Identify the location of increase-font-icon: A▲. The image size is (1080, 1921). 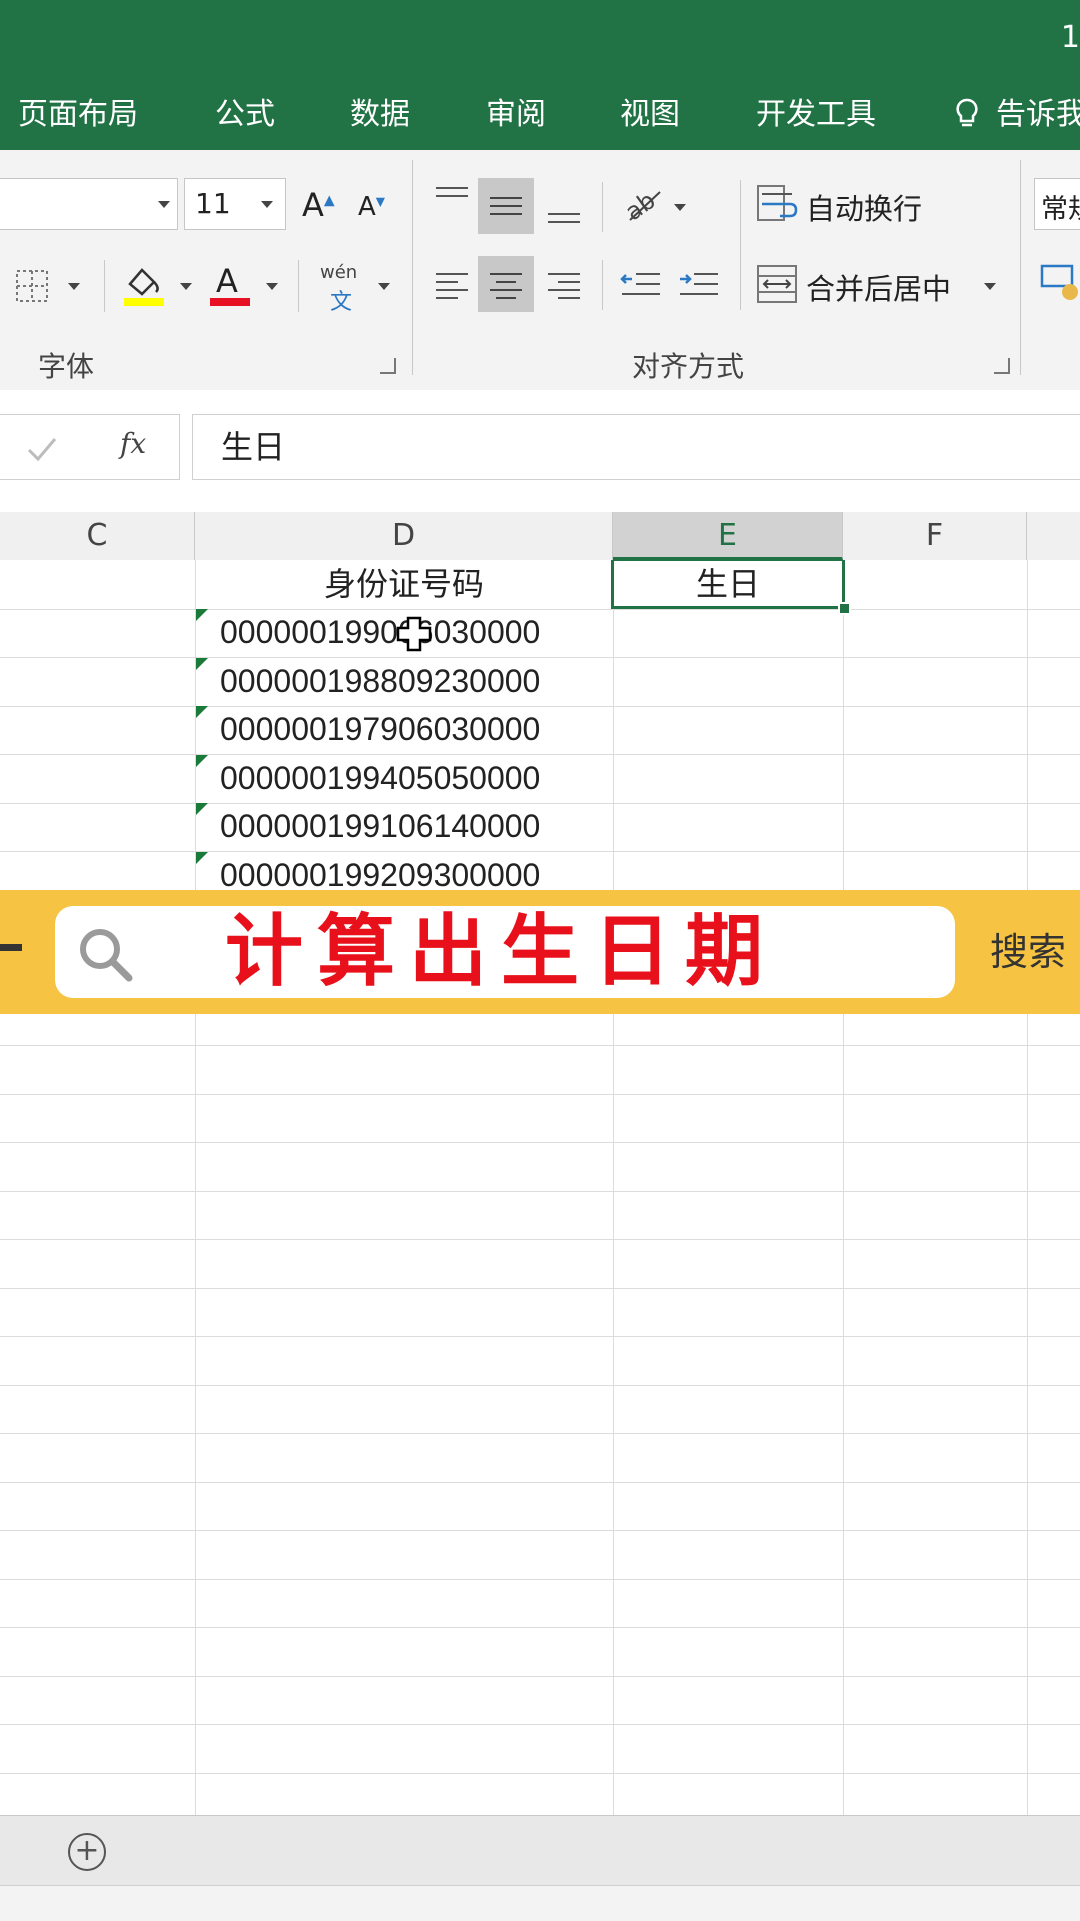
(318, 205).